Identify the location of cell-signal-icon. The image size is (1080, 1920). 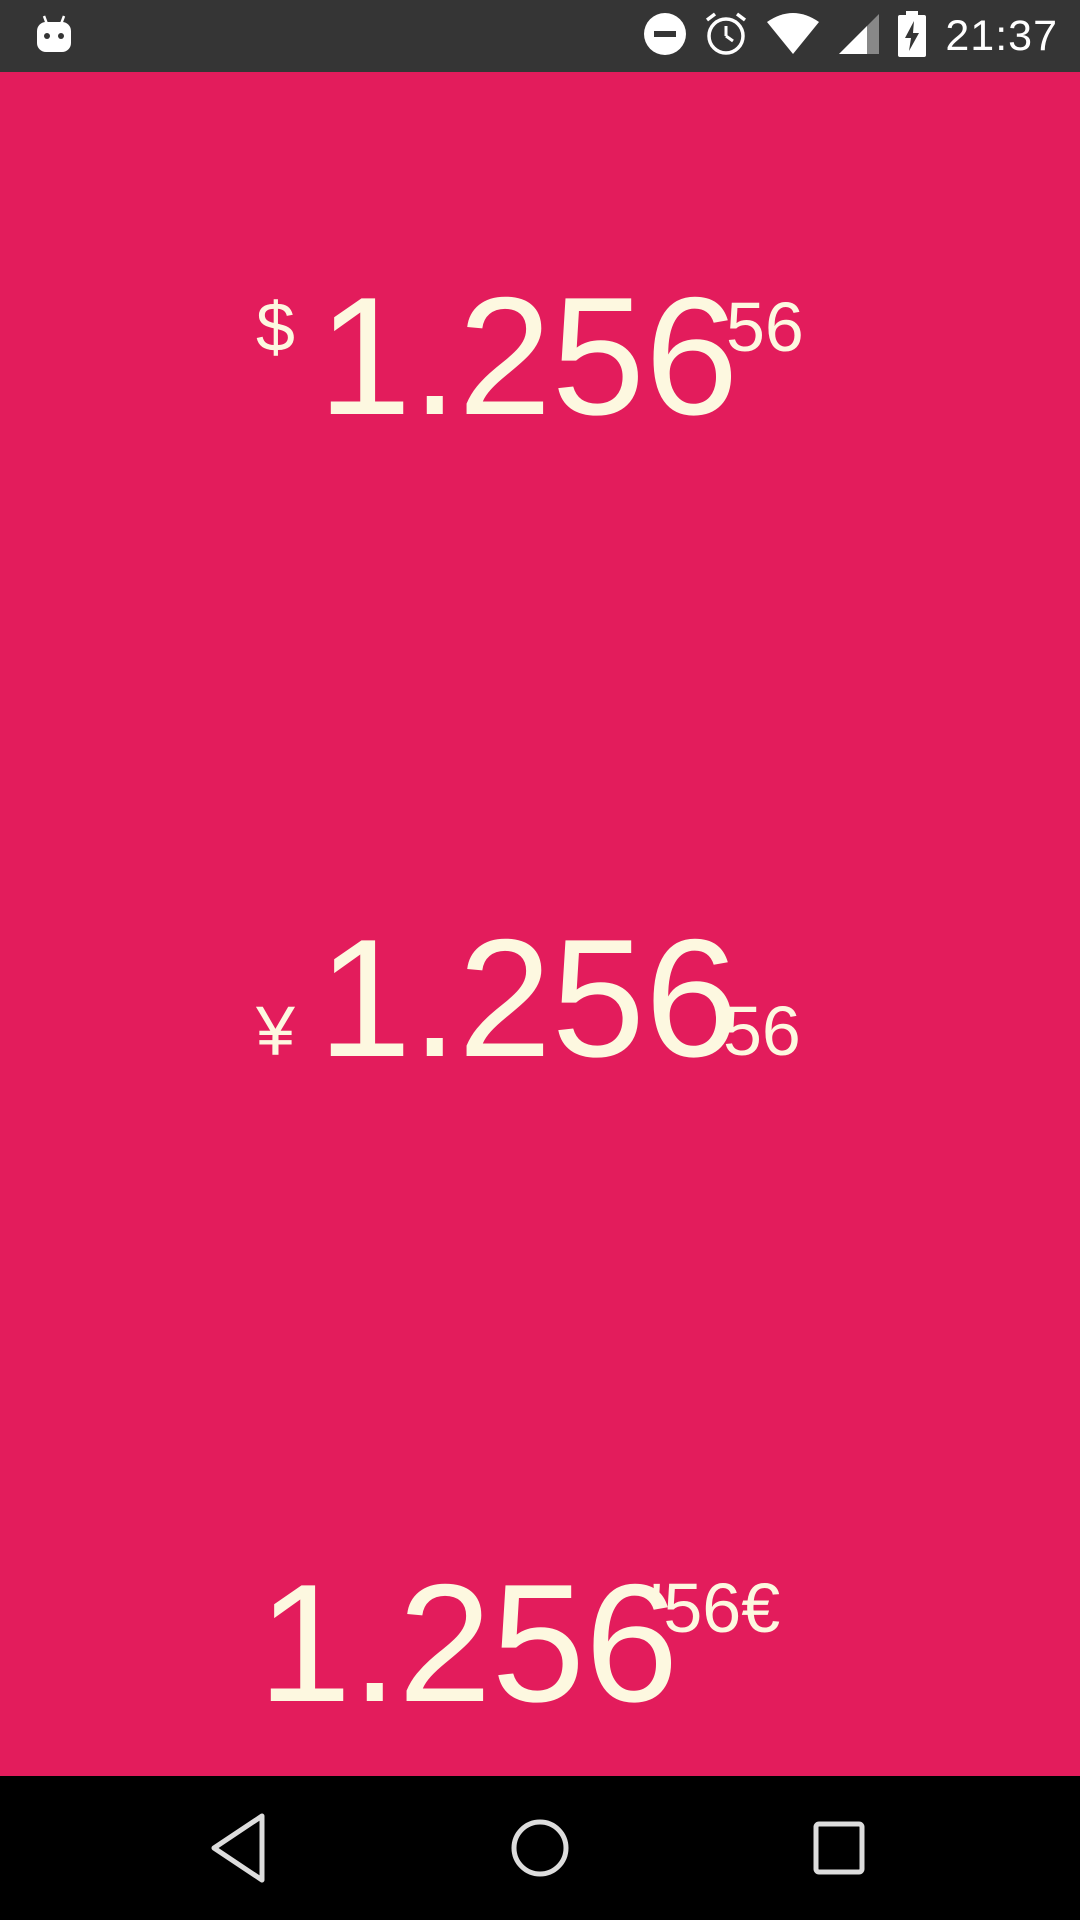
(859, 36).